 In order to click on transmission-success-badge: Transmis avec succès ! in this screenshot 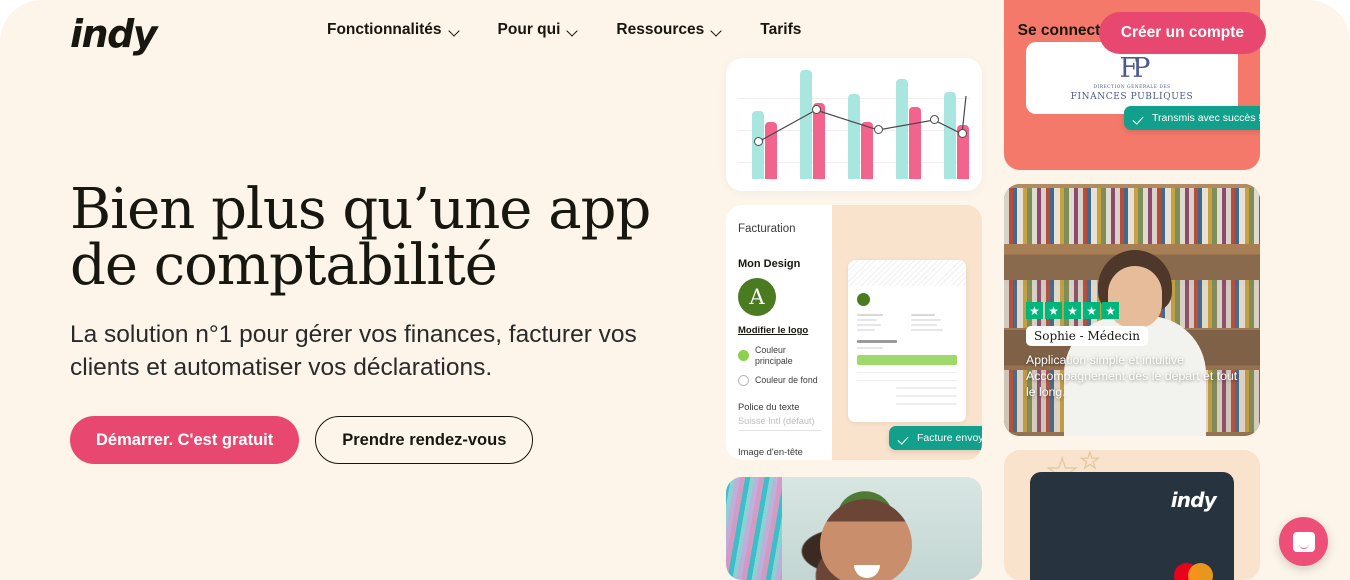, I will do `click(1192, 118)`.